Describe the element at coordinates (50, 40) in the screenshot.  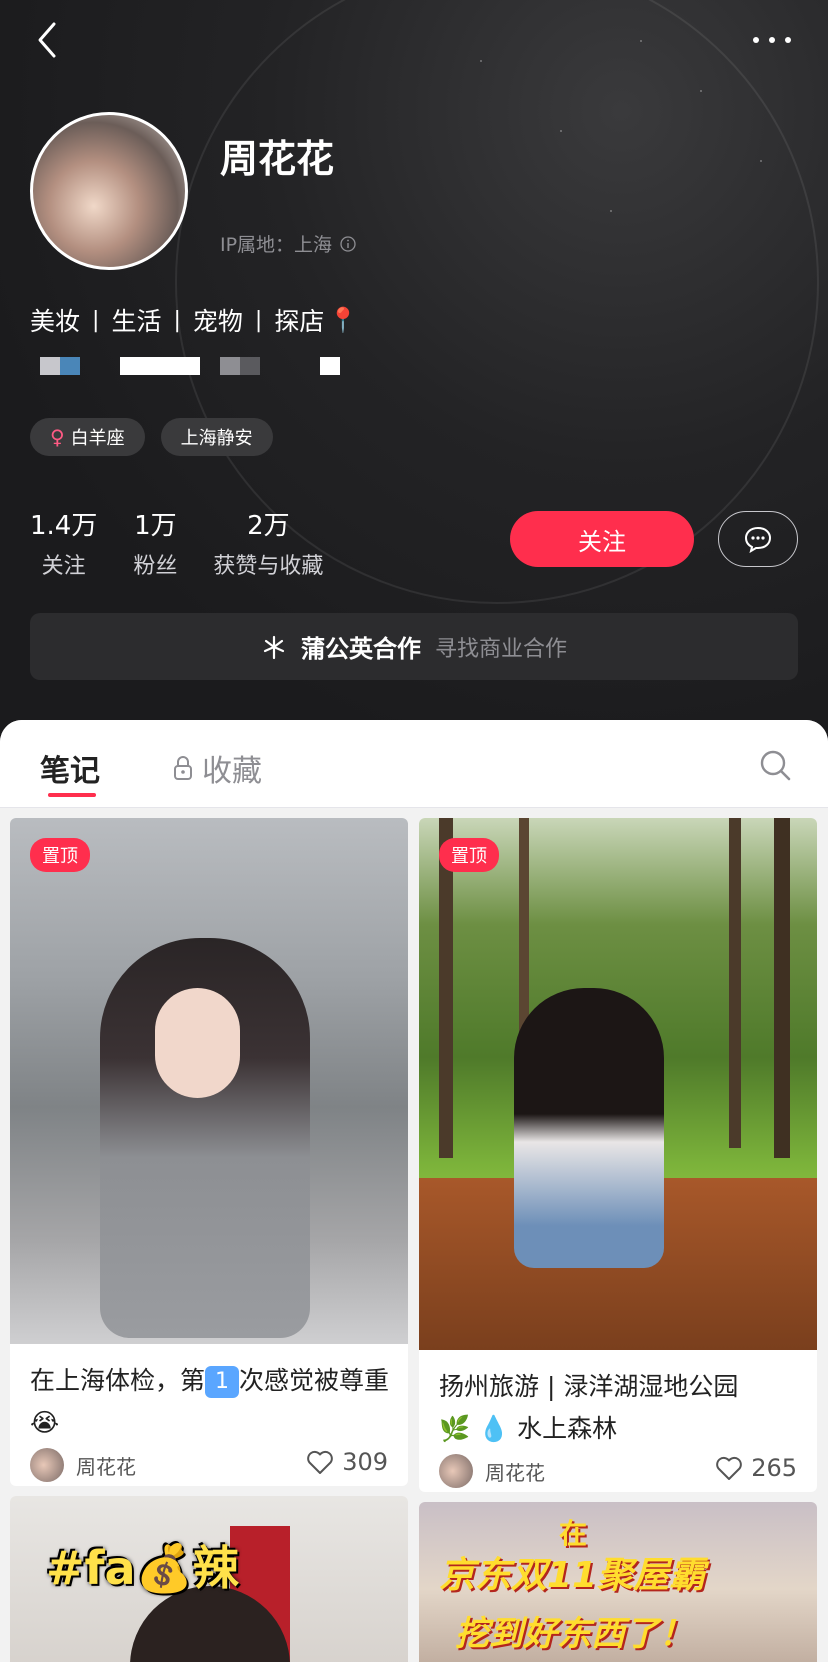
I see `back-icon` at that location.